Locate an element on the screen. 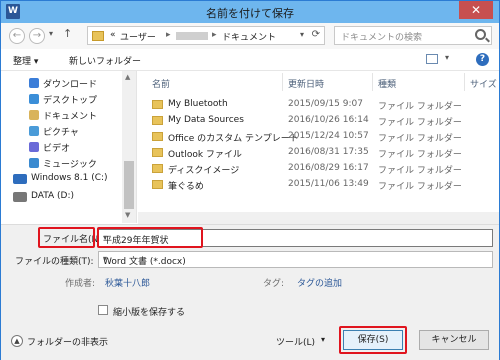 This screenshot has height=360, width=500. save-thumbnail-label: 縮小版を保存する is located at coordinates (149, 311).